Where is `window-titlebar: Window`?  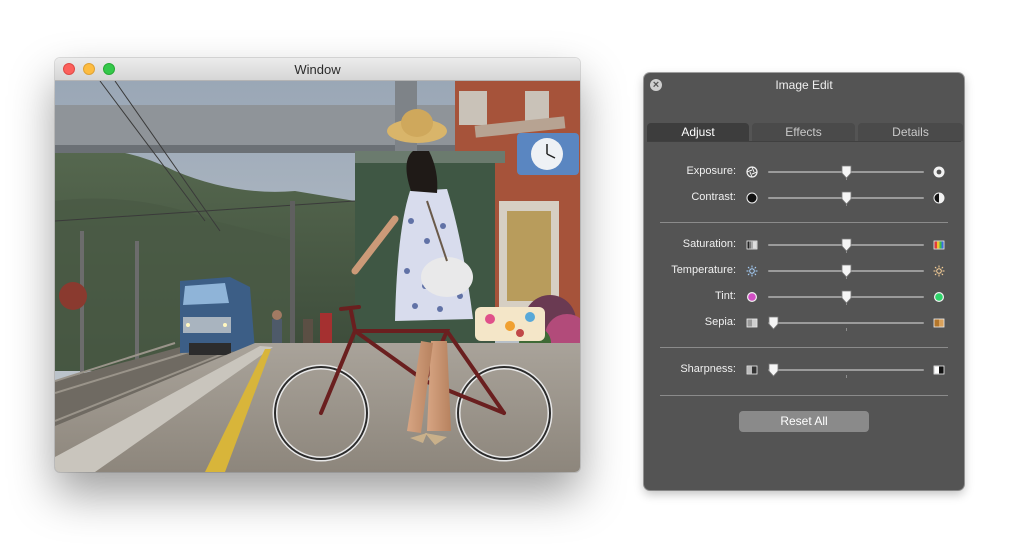
window-titlebar: Window is located at coordinates (317, 69).